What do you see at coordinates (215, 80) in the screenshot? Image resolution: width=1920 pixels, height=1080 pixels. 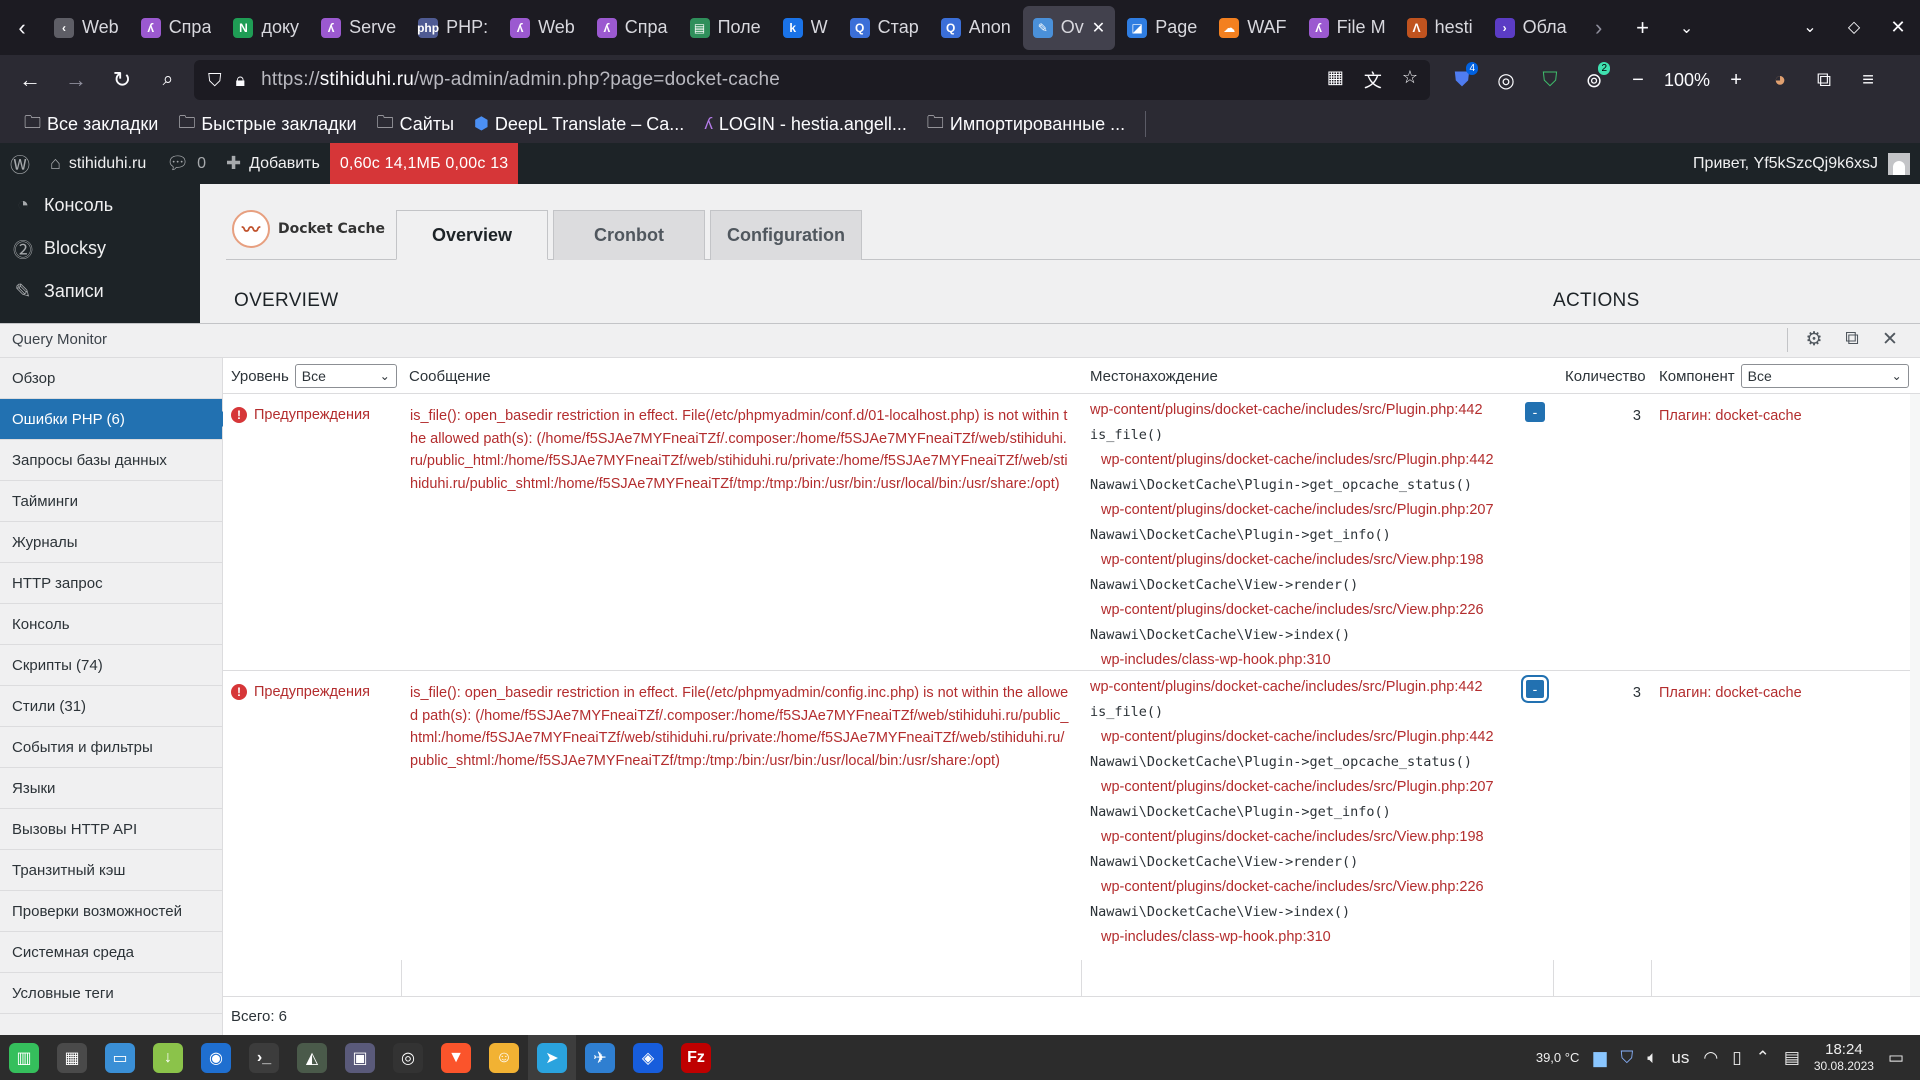 I see `tracking-shield-icon: ⛉` at bounding box center [215, 80].